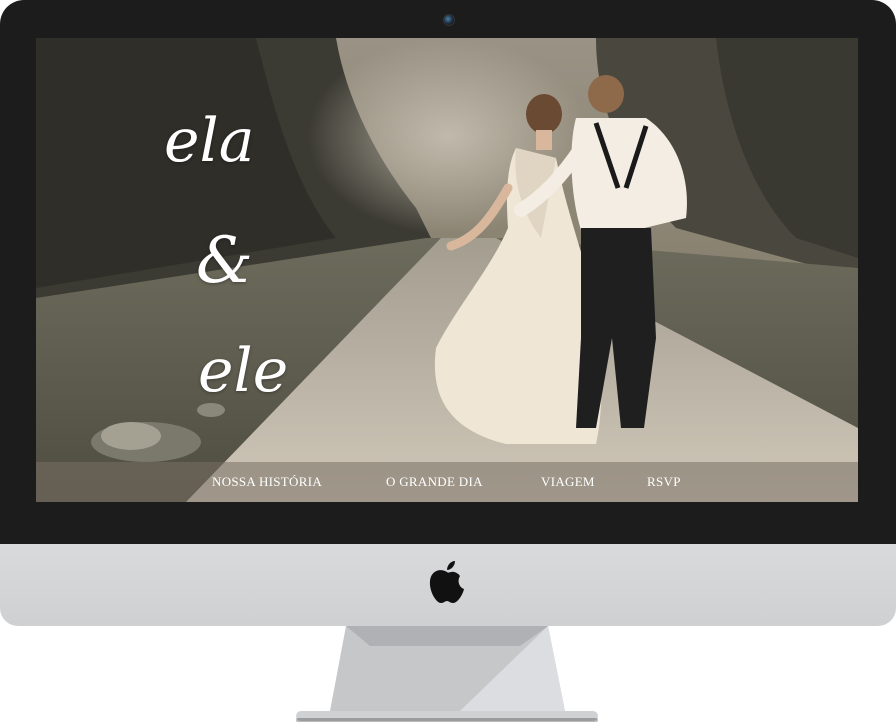 The image size is (896, 723). I want to click on title-ampersand: &, so click(224, 261).